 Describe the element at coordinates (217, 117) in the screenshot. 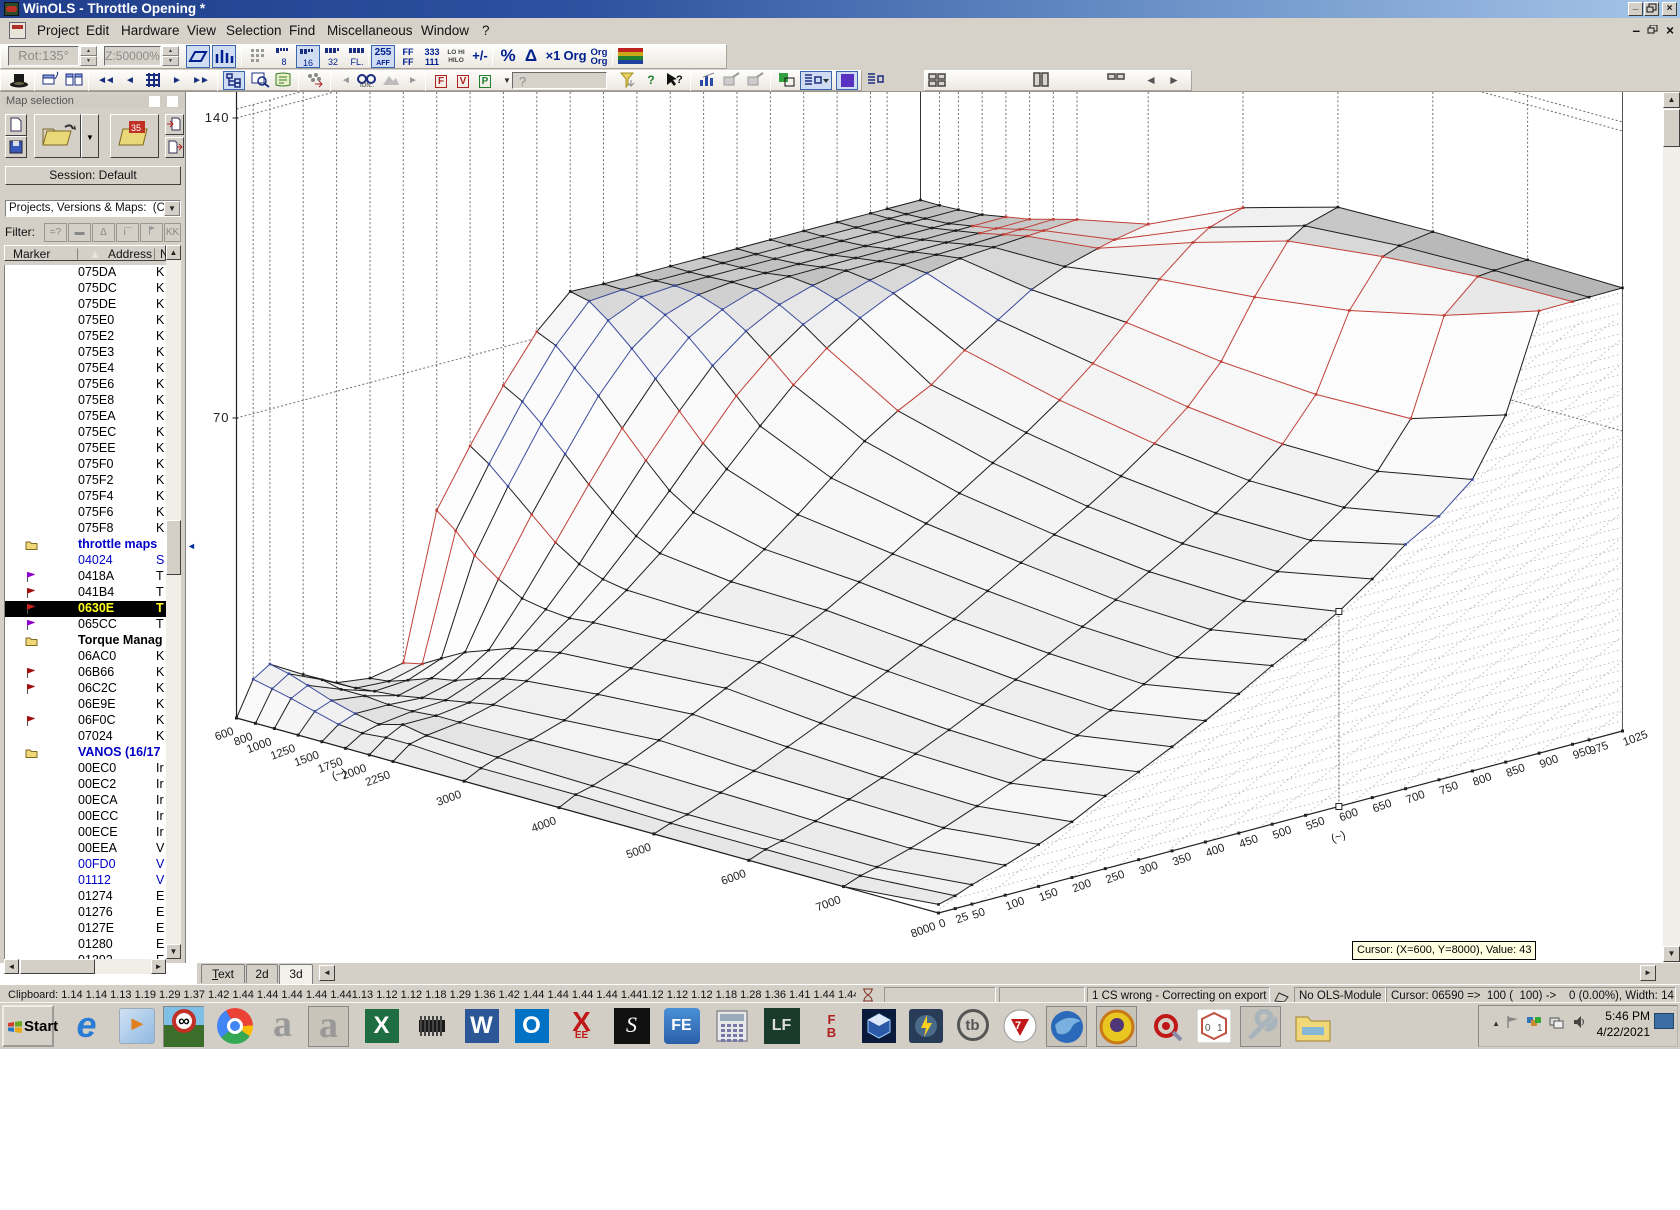

I see `svg-text: 140` at that location.